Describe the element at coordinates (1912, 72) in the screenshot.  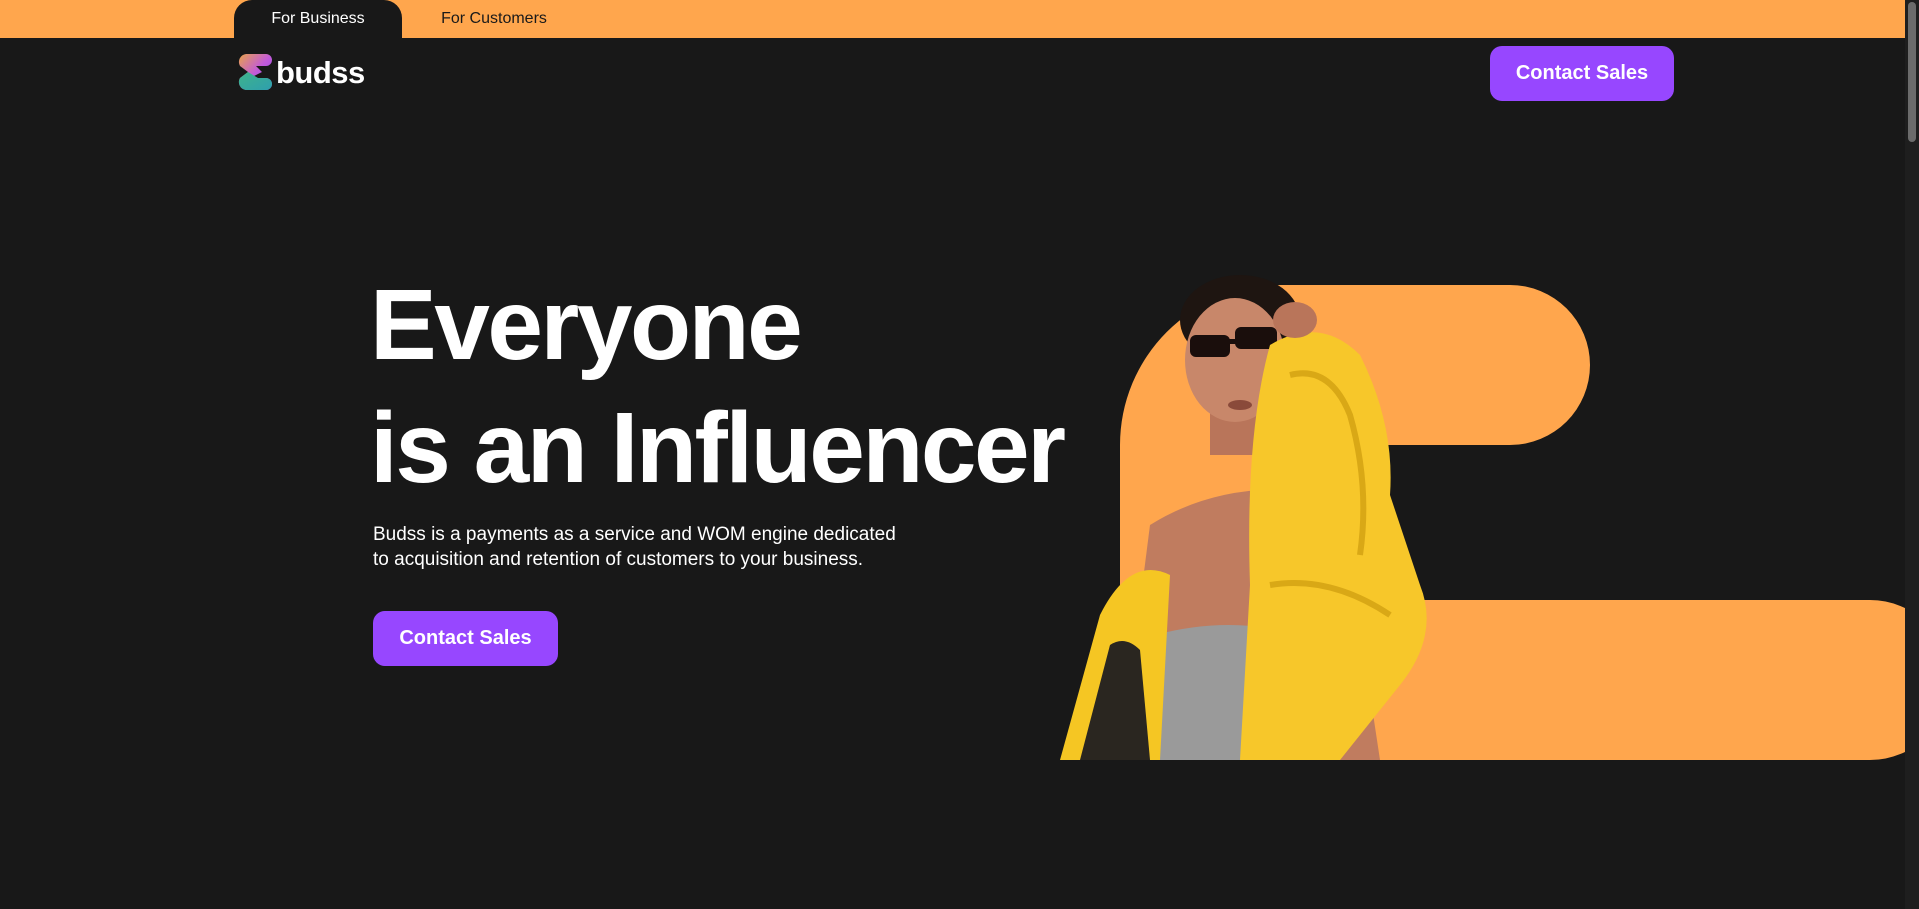
I see `scrollbar-thumb` at that location.